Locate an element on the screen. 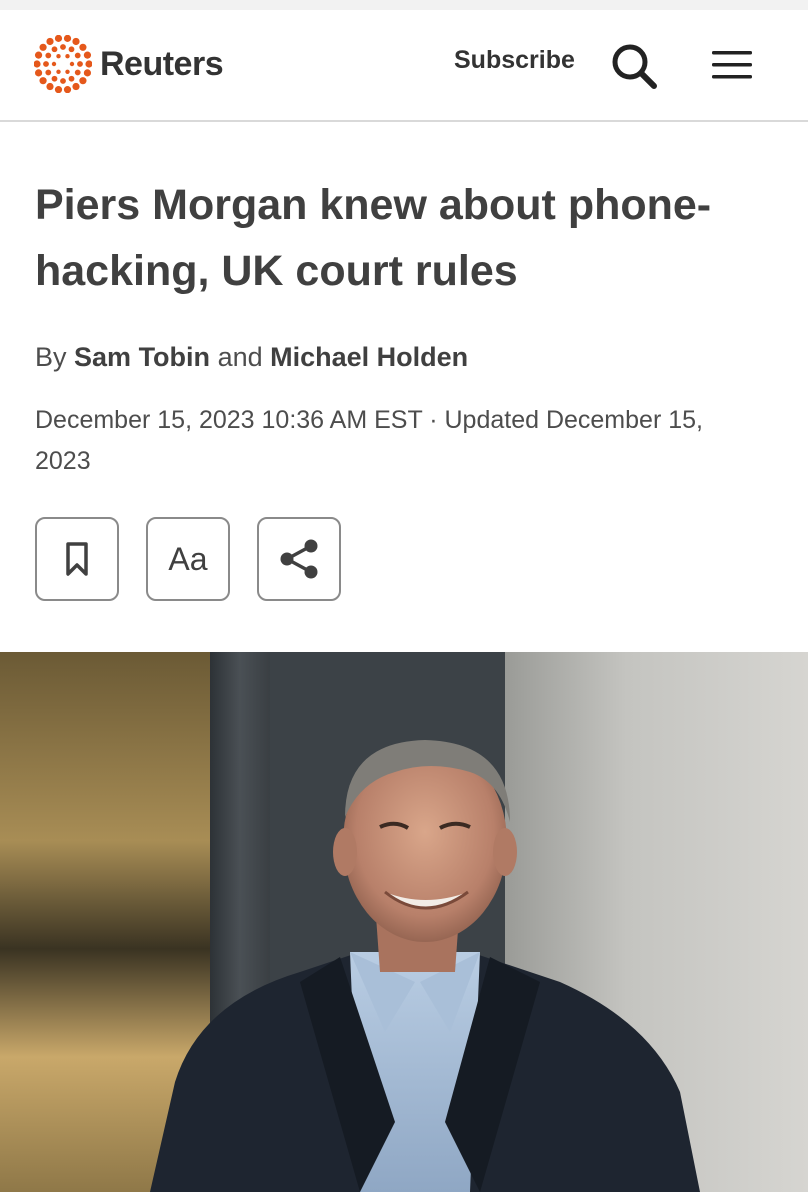 This screenshot has width=808, height=1200. bookmark-icon is located at coordinates (77, 559).